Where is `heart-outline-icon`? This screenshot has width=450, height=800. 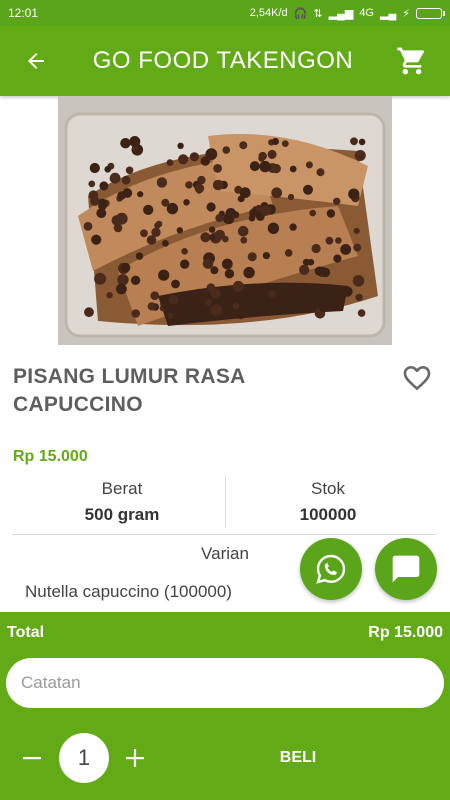
heart-outline-icon is located at coordinates (417, 378).